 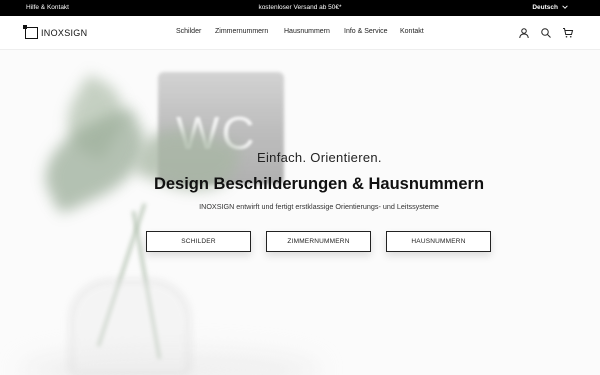 I want to click on user-icon, so click(x=524, y=32).